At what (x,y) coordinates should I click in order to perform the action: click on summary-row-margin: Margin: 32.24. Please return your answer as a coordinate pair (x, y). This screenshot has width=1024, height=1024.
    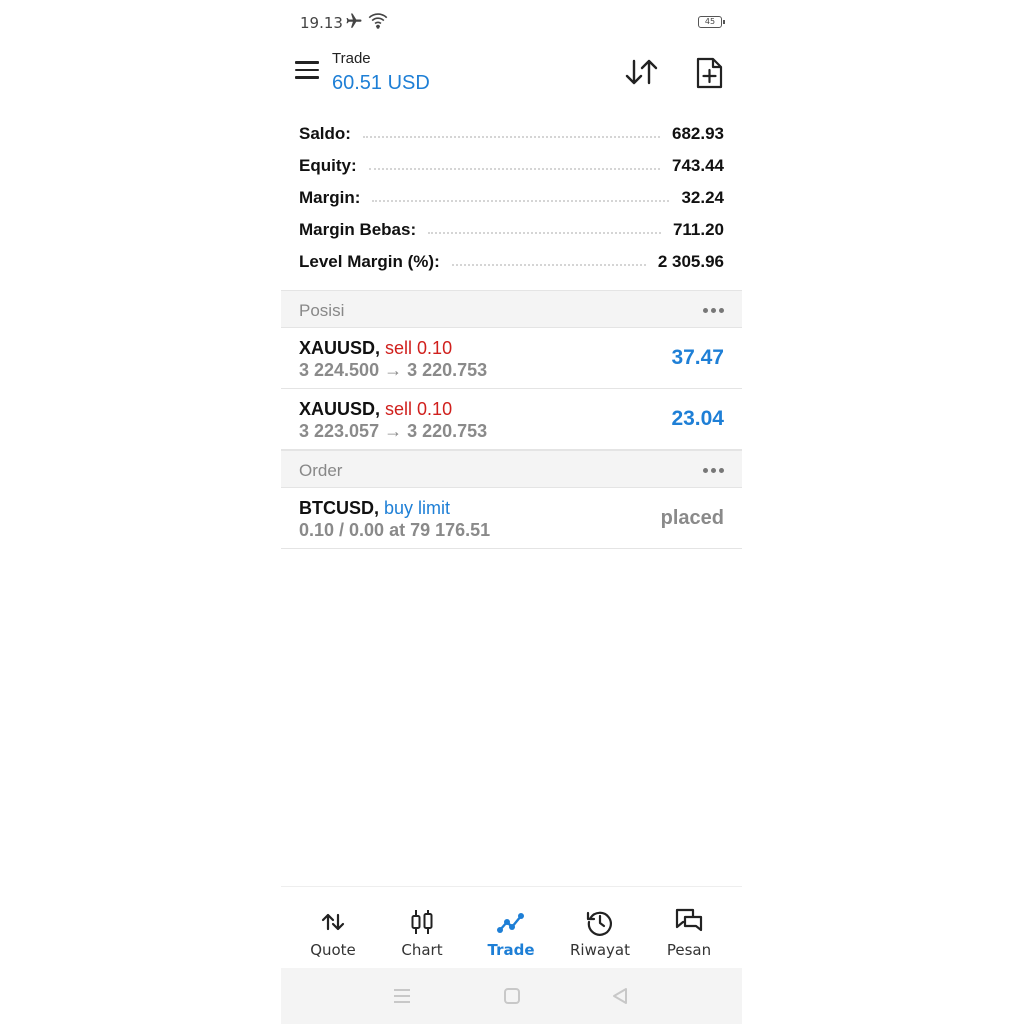
    Looking at the image, I should click on (511, 198).